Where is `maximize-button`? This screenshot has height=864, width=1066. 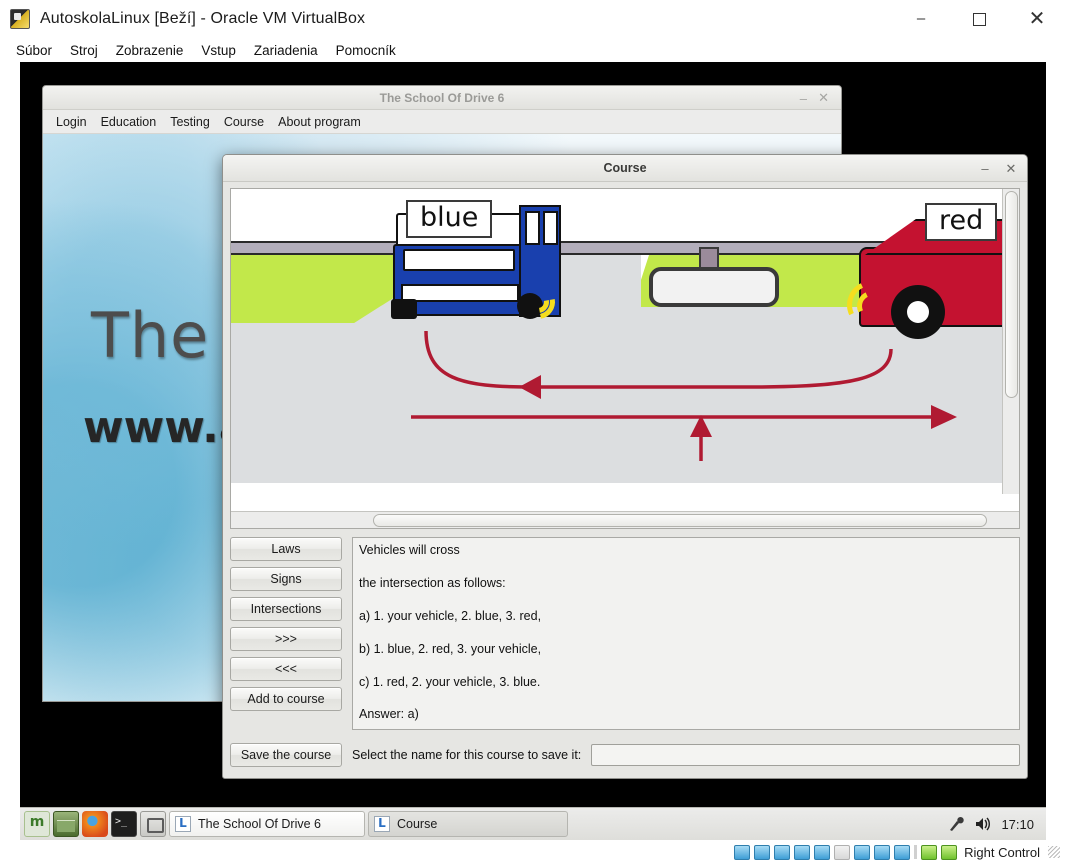 maximize-button is located at coordinates (979, 19).